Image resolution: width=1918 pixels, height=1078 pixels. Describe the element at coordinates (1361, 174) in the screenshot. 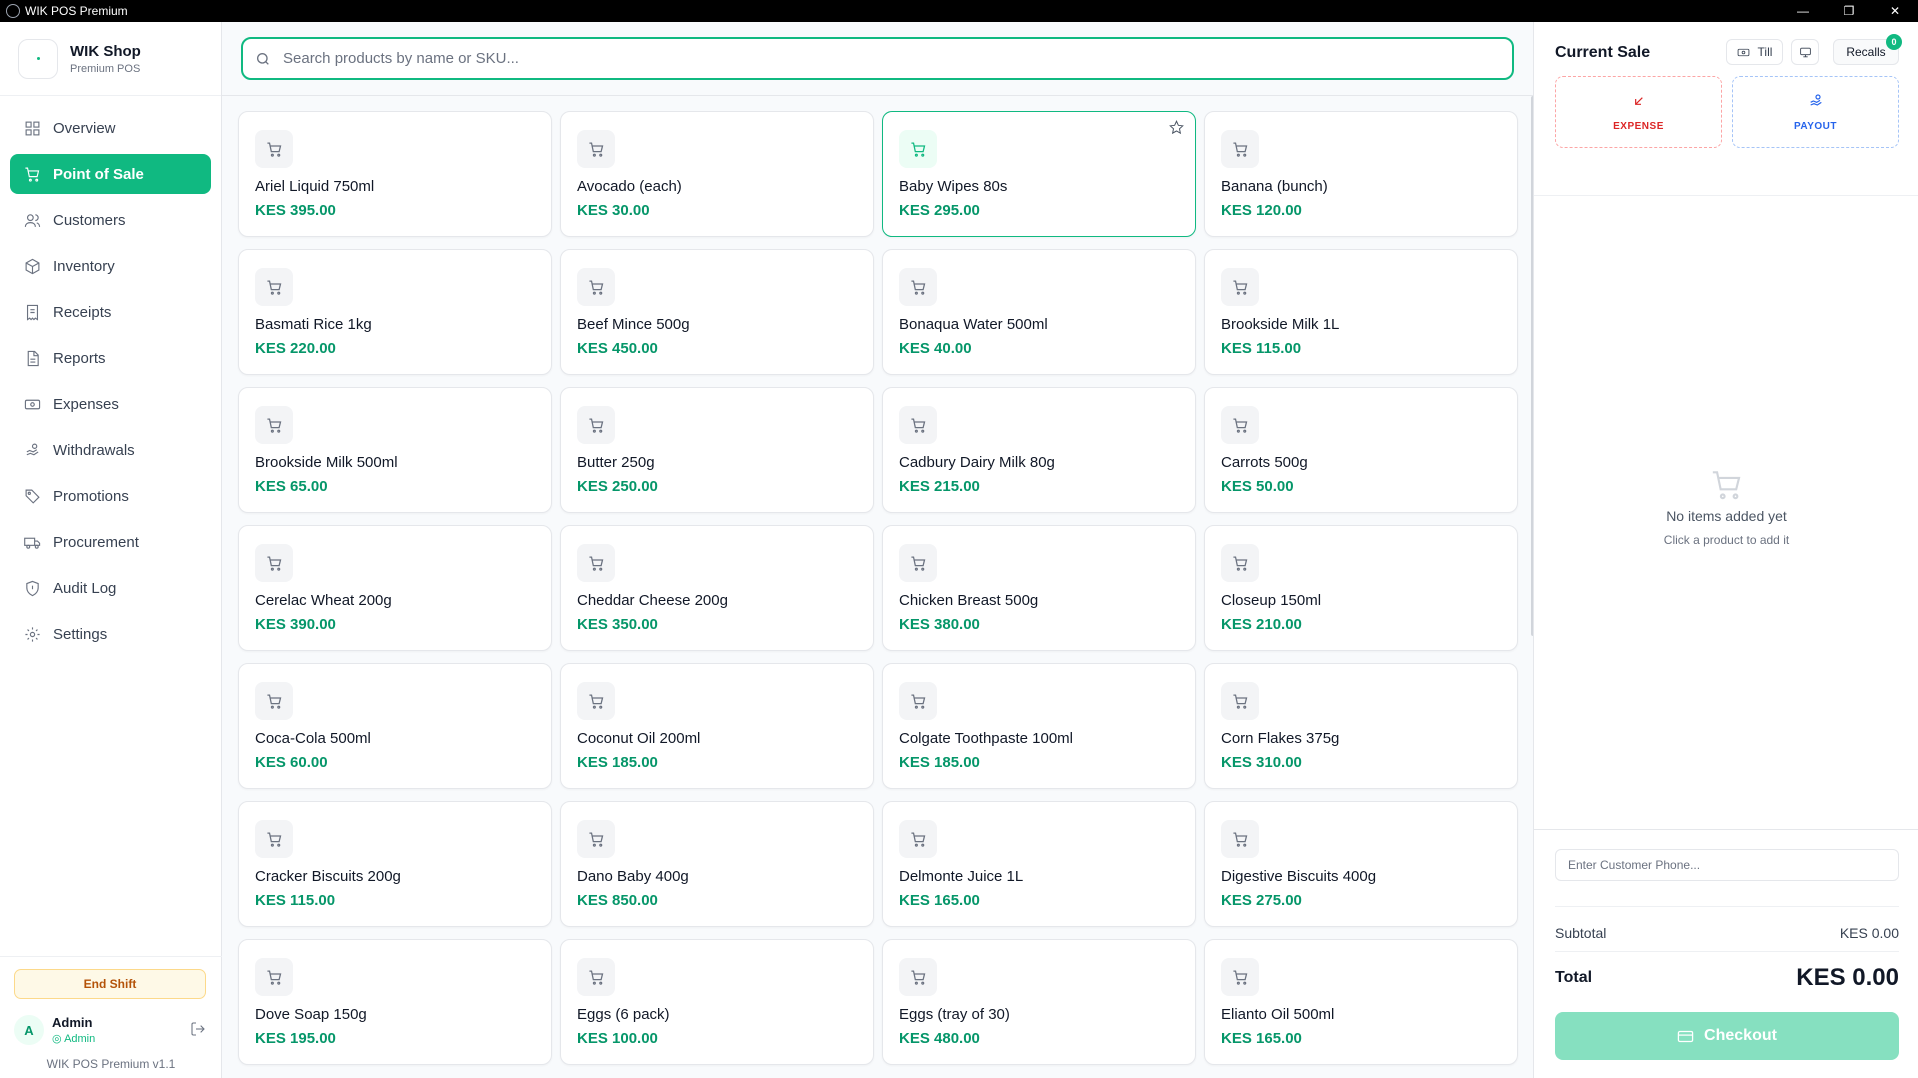

I see `product-card: Banana (bunch) KES 120.00` at that location.